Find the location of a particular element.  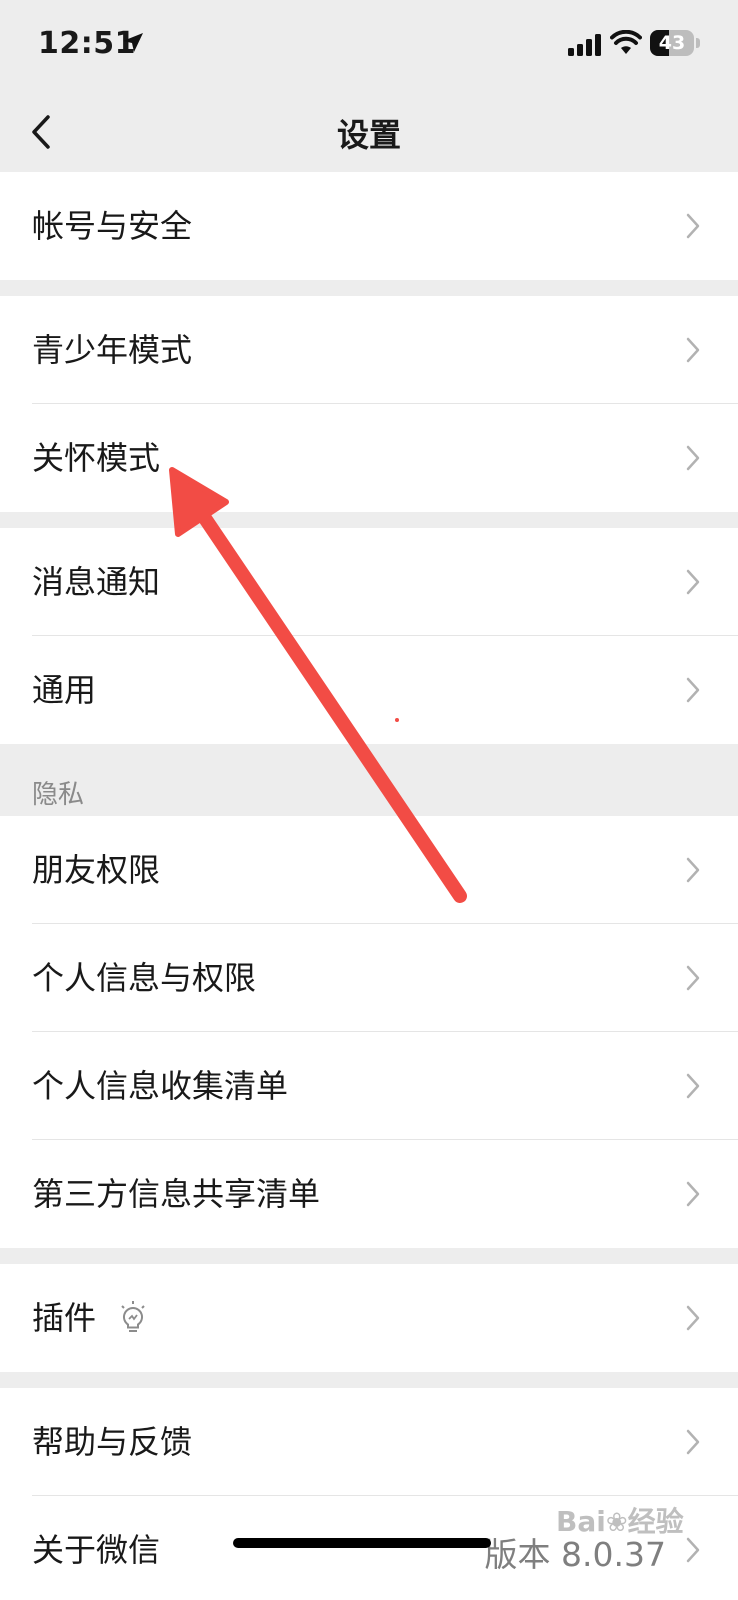

group-help: 帮助与反馈 关于微信 版本 8.0.37 is located at coordinates (369, 1494).